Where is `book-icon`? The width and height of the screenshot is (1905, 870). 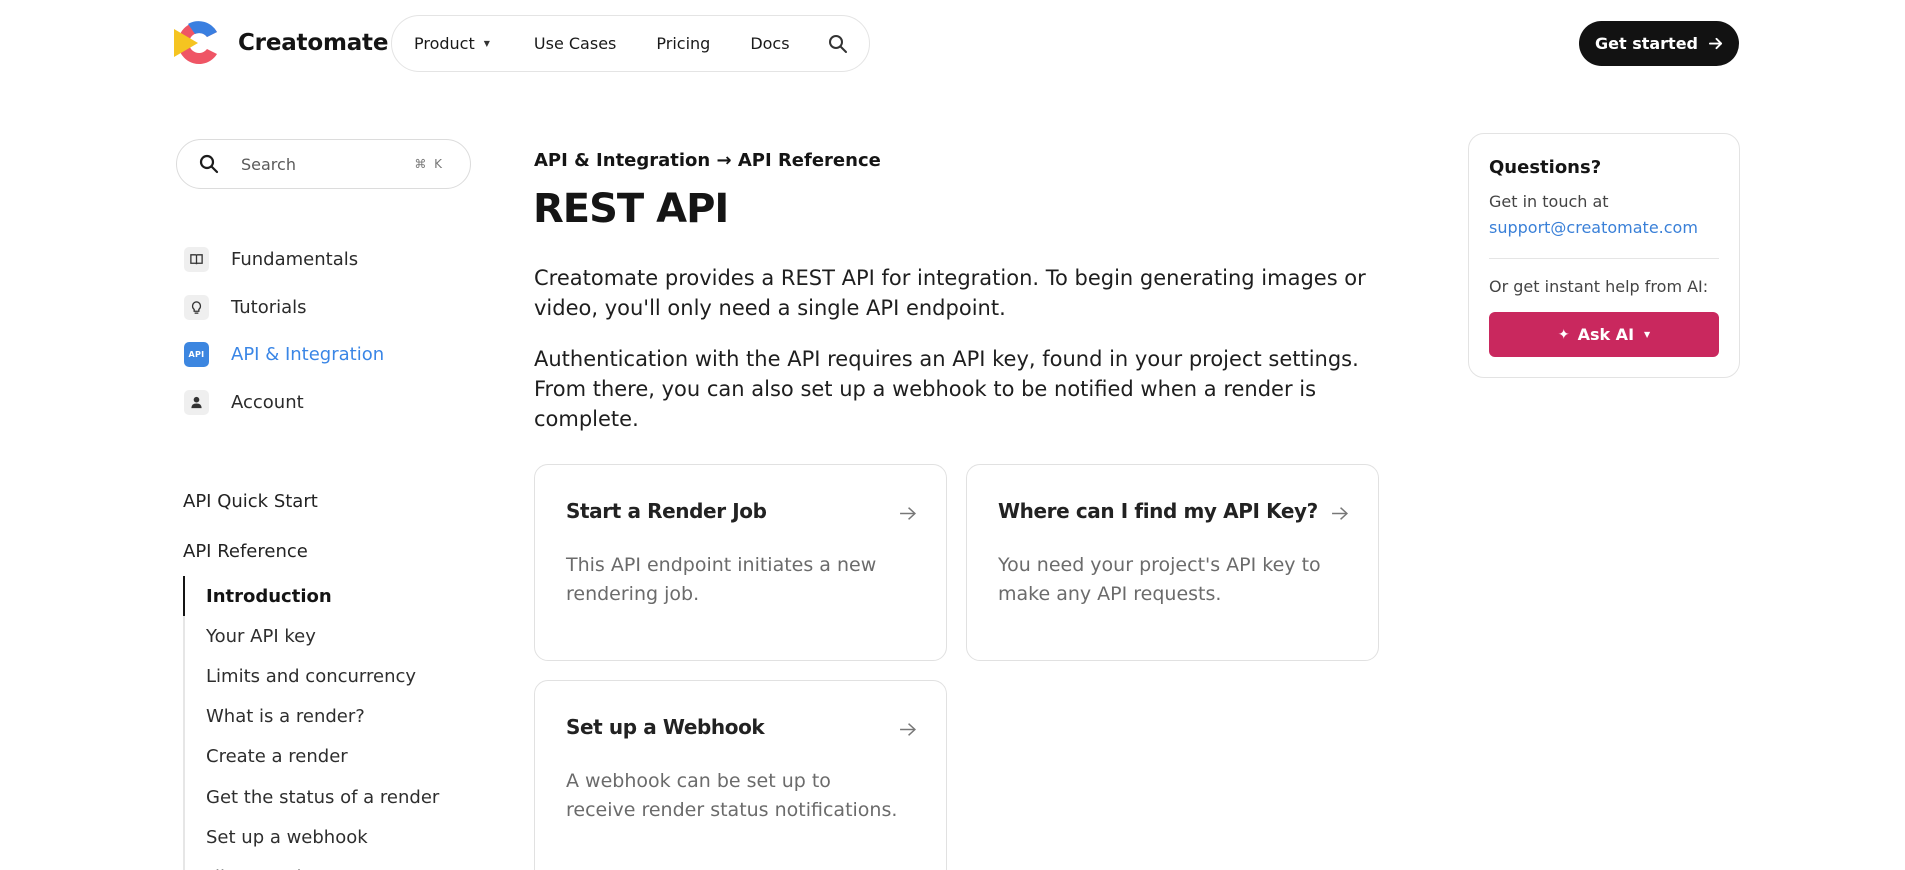 book-icon is located at coordinates (196, 260).